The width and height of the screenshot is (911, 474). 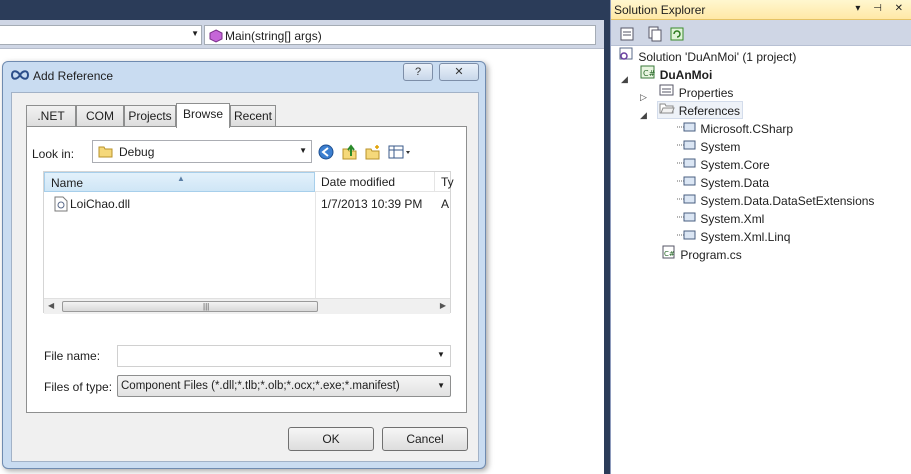 What do you see at coordinates (735, 182) in the screenshot?
I see `tree-item-label: System.Data` at bounding box center [735, 182].